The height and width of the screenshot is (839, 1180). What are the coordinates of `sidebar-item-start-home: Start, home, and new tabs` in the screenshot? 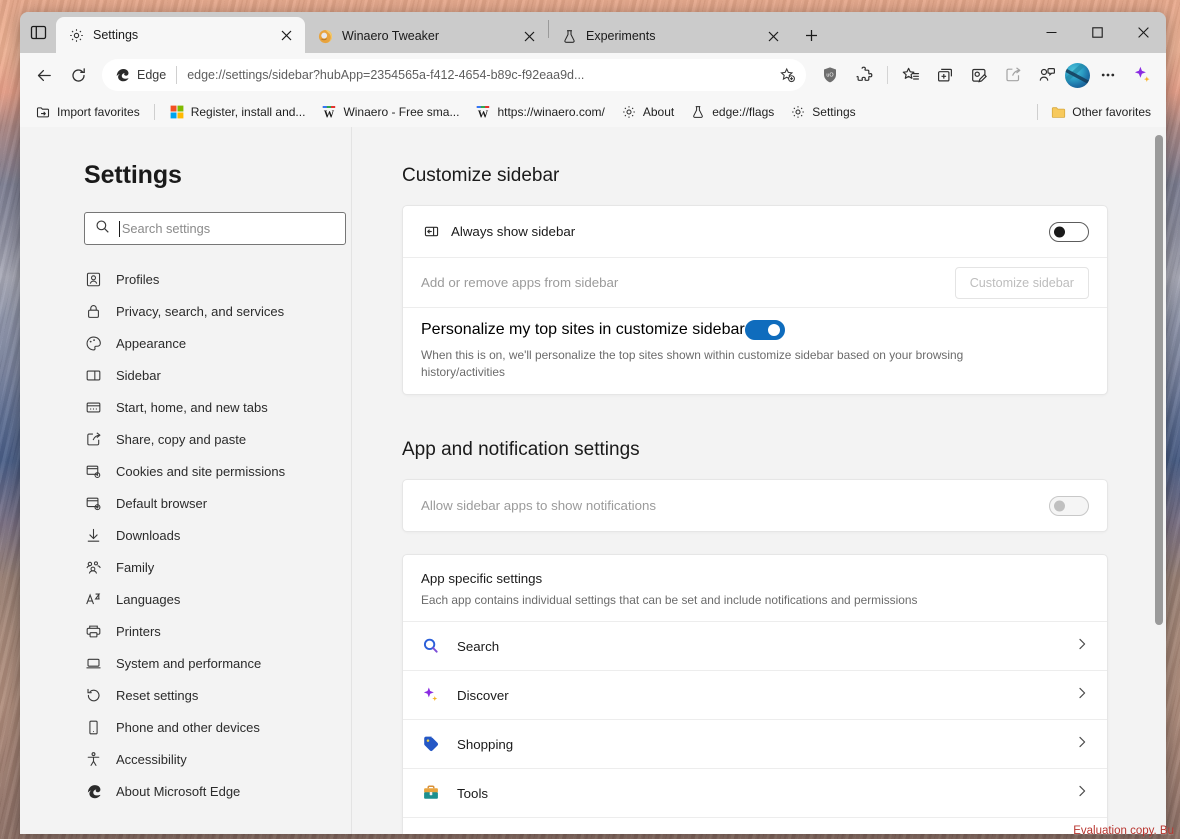 It's located at (186, 407).